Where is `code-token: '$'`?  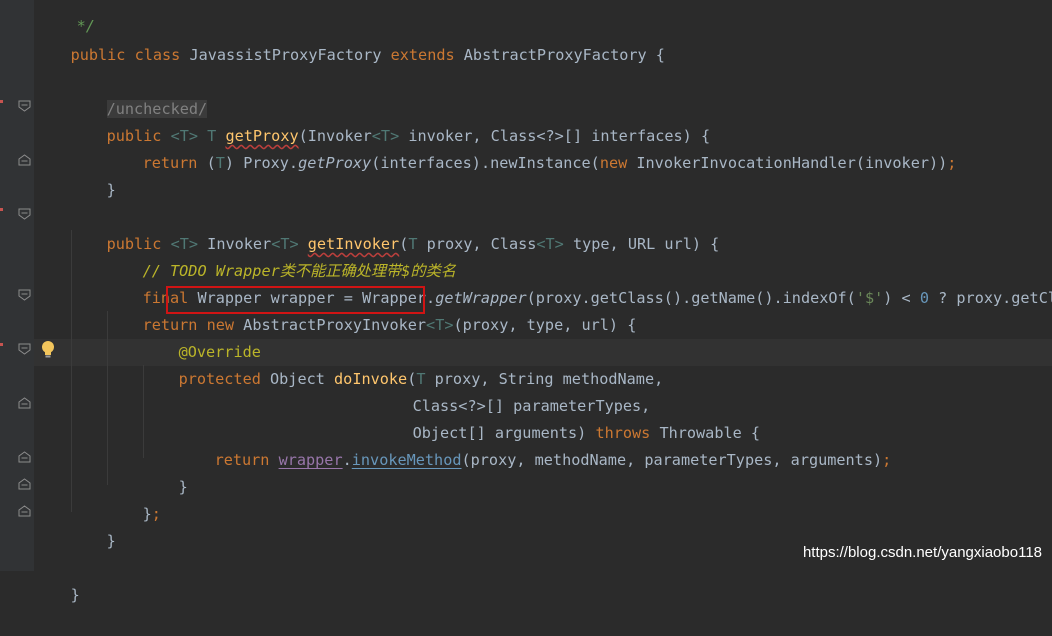
code-token: '$' is located at coordinates (869, 298).